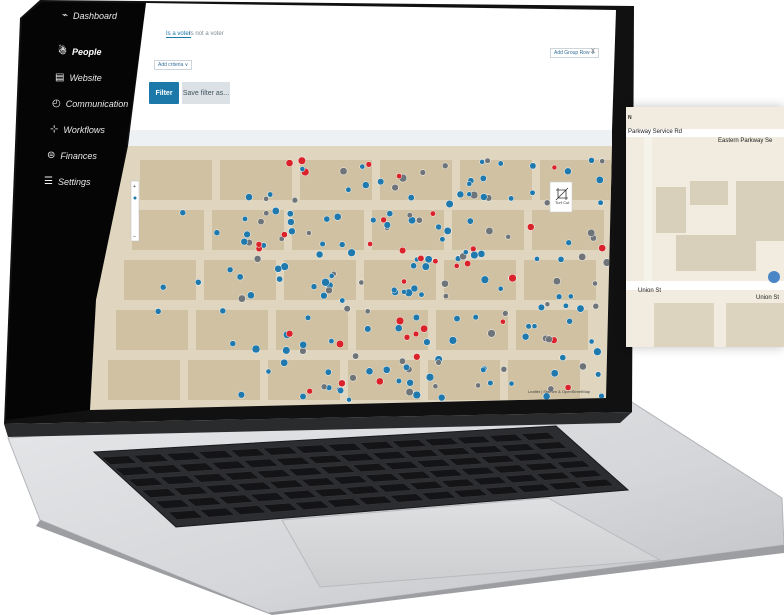  I want to click on sidebar-item-settings: ☰ Settings, so click(67, 181).